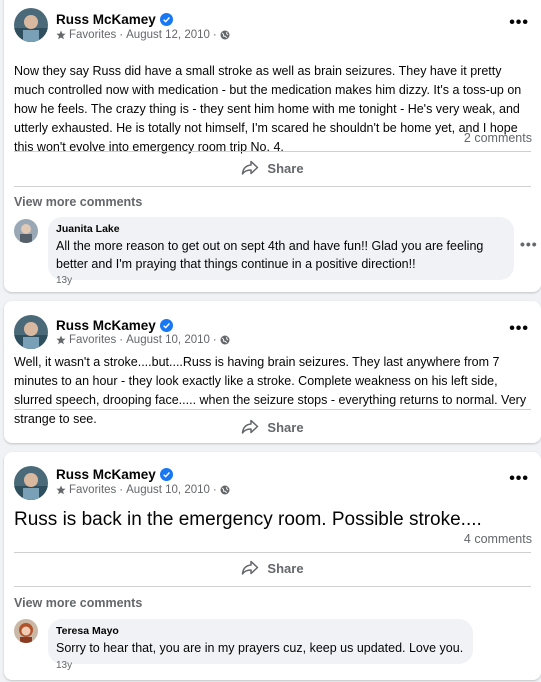 The width and height of the screenshot is (541, 682). I want to click on post-meta: Favorites · August 12, 2010 ·, so click(143, 35).